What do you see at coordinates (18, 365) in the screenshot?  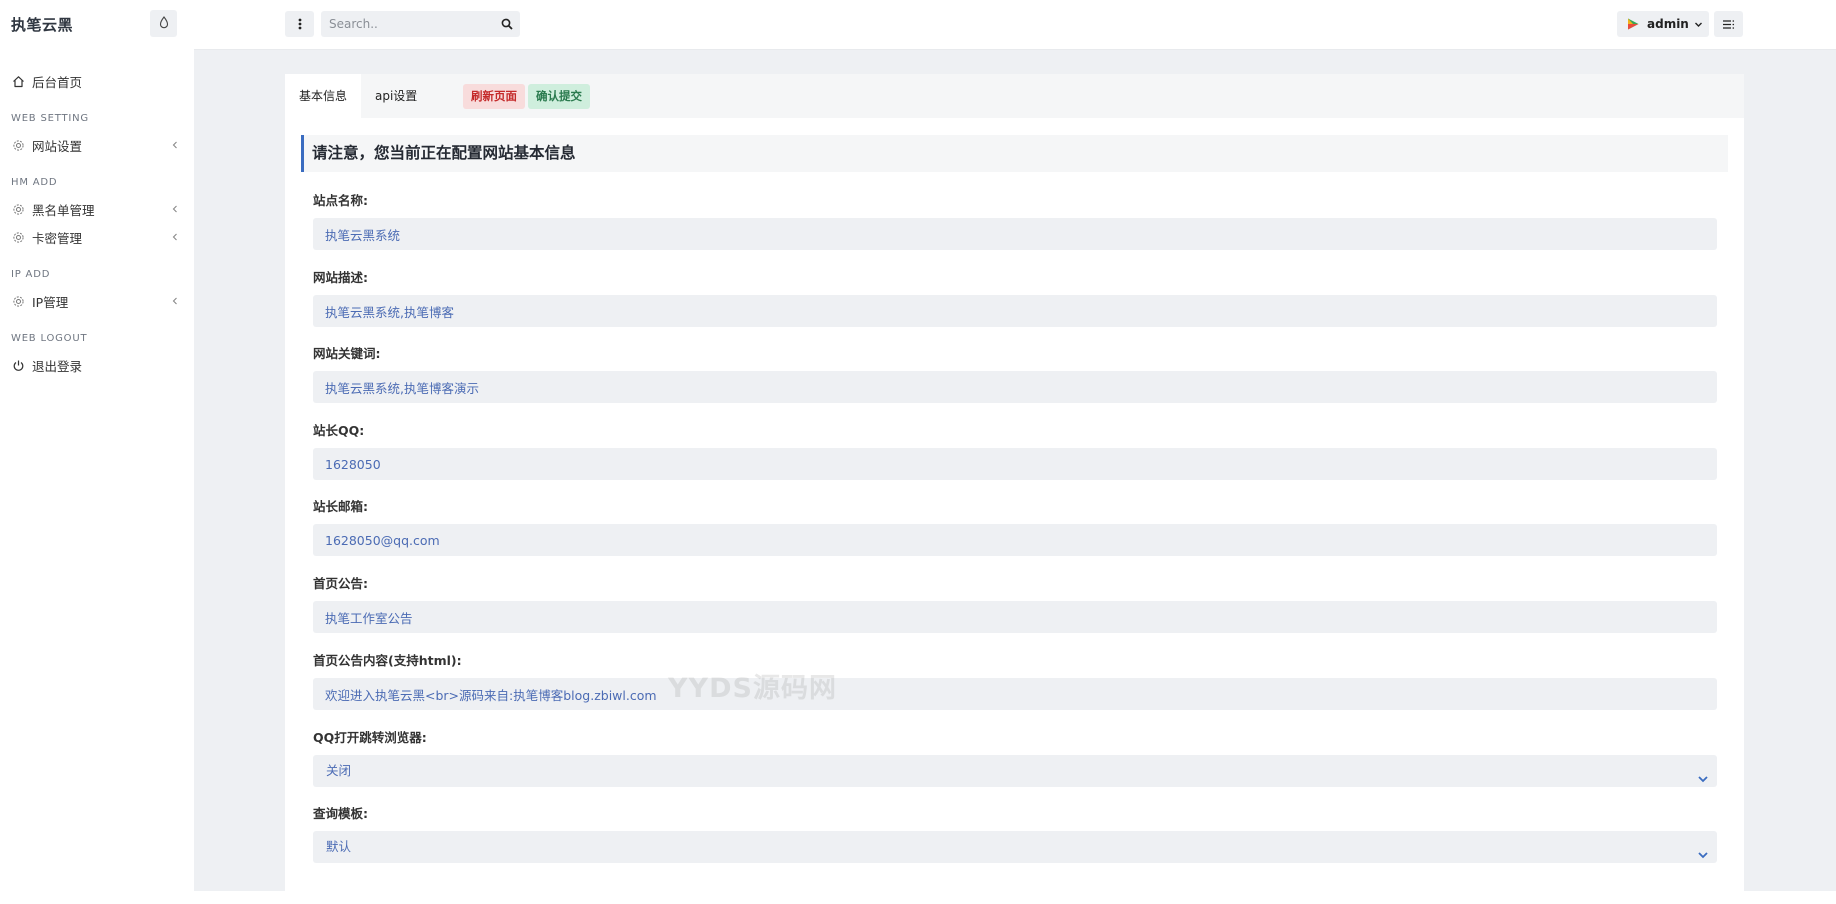 I see `power-icon` at bounding box center [18, 365].